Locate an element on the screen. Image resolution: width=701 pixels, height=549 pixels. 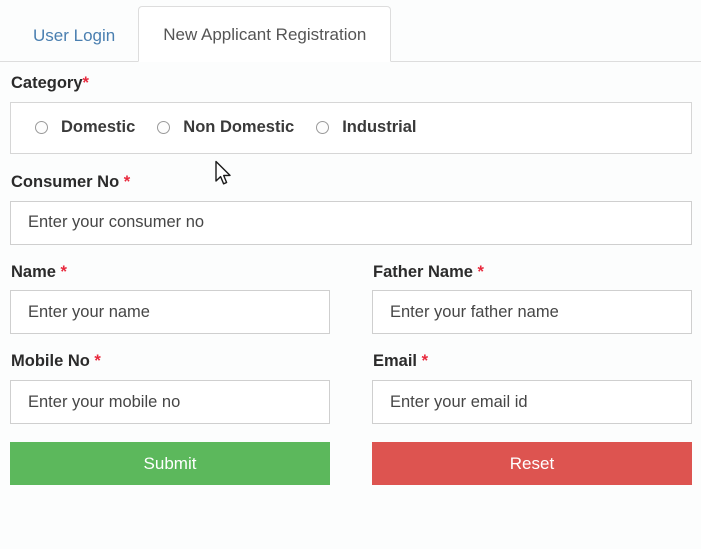
mobile-no-label: Mobile No * is located at coordinates (170, 362).